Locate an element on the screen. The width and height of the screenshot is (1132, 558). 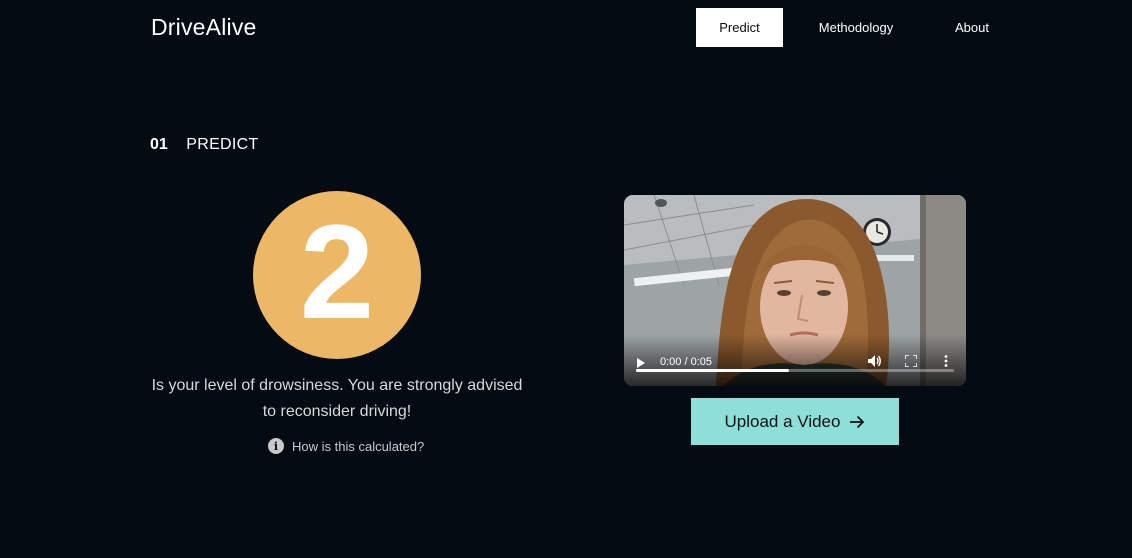
nav-item-about: About is located at coordinates (972, 27).